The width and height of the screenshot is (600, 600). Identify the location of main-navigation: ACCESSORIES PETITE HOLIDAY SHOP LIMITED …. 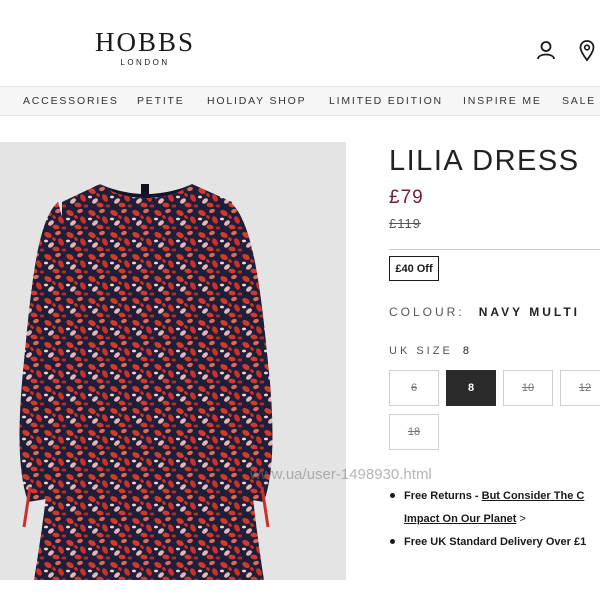
(300, 101).